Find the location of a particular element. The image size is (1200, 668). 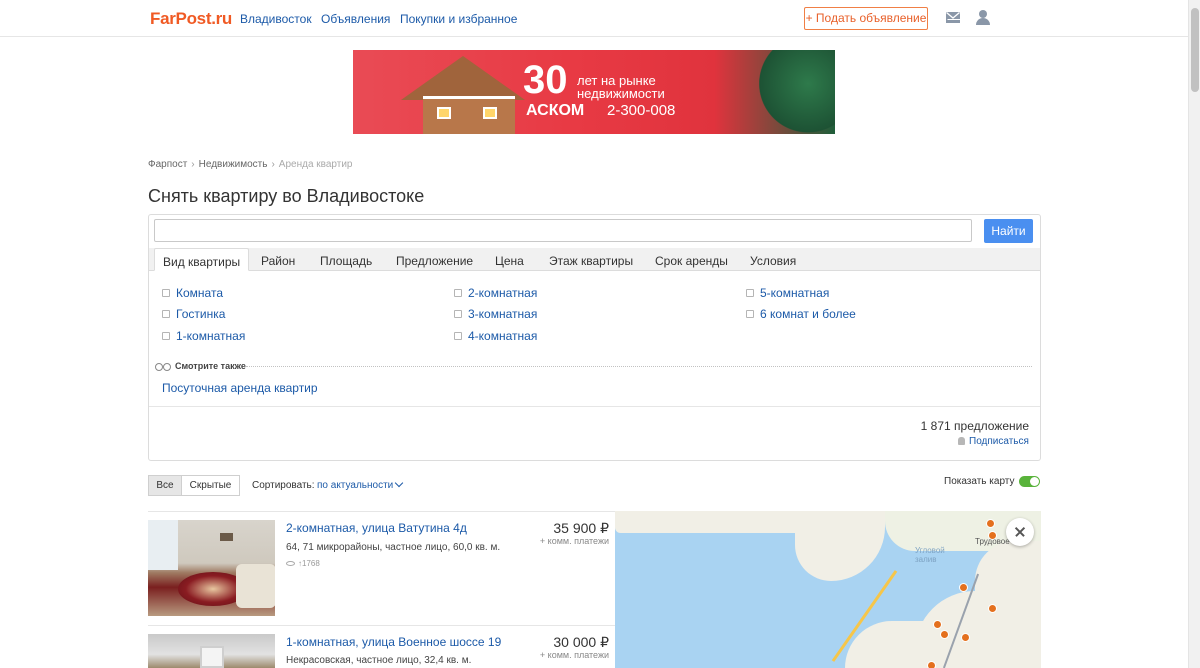

breadcrumb: Фарпост › Недвижимость › Аренда квартир is located at coordinates (250, 164).